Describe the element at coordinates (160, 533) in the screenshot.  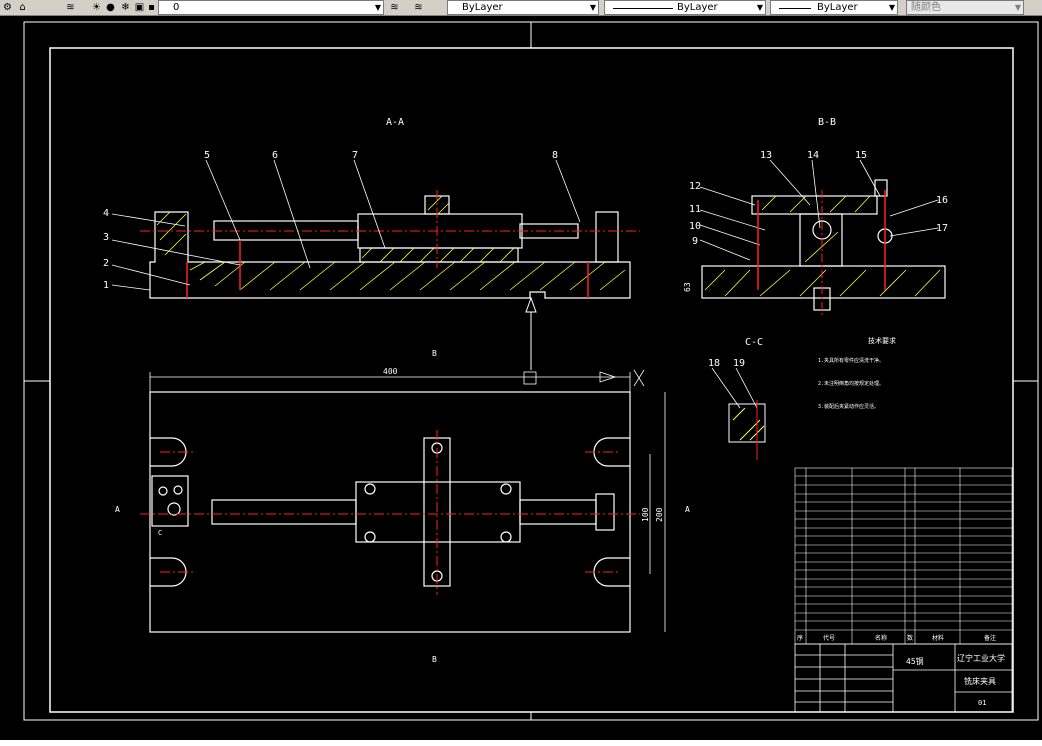
I see `label-c: C` at that location.